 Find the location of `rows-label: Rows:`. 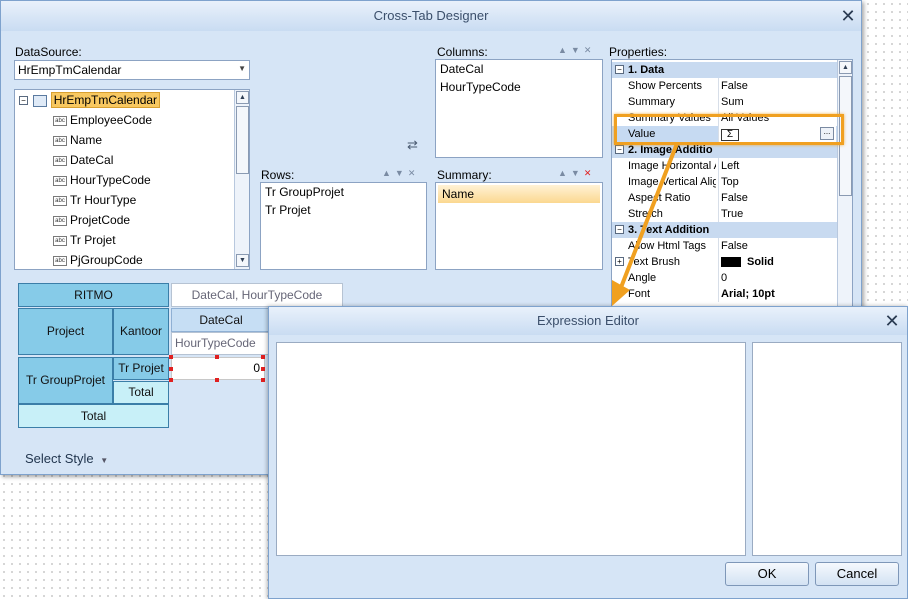

rows-label: Rows: is located at coordinates (278, 175).